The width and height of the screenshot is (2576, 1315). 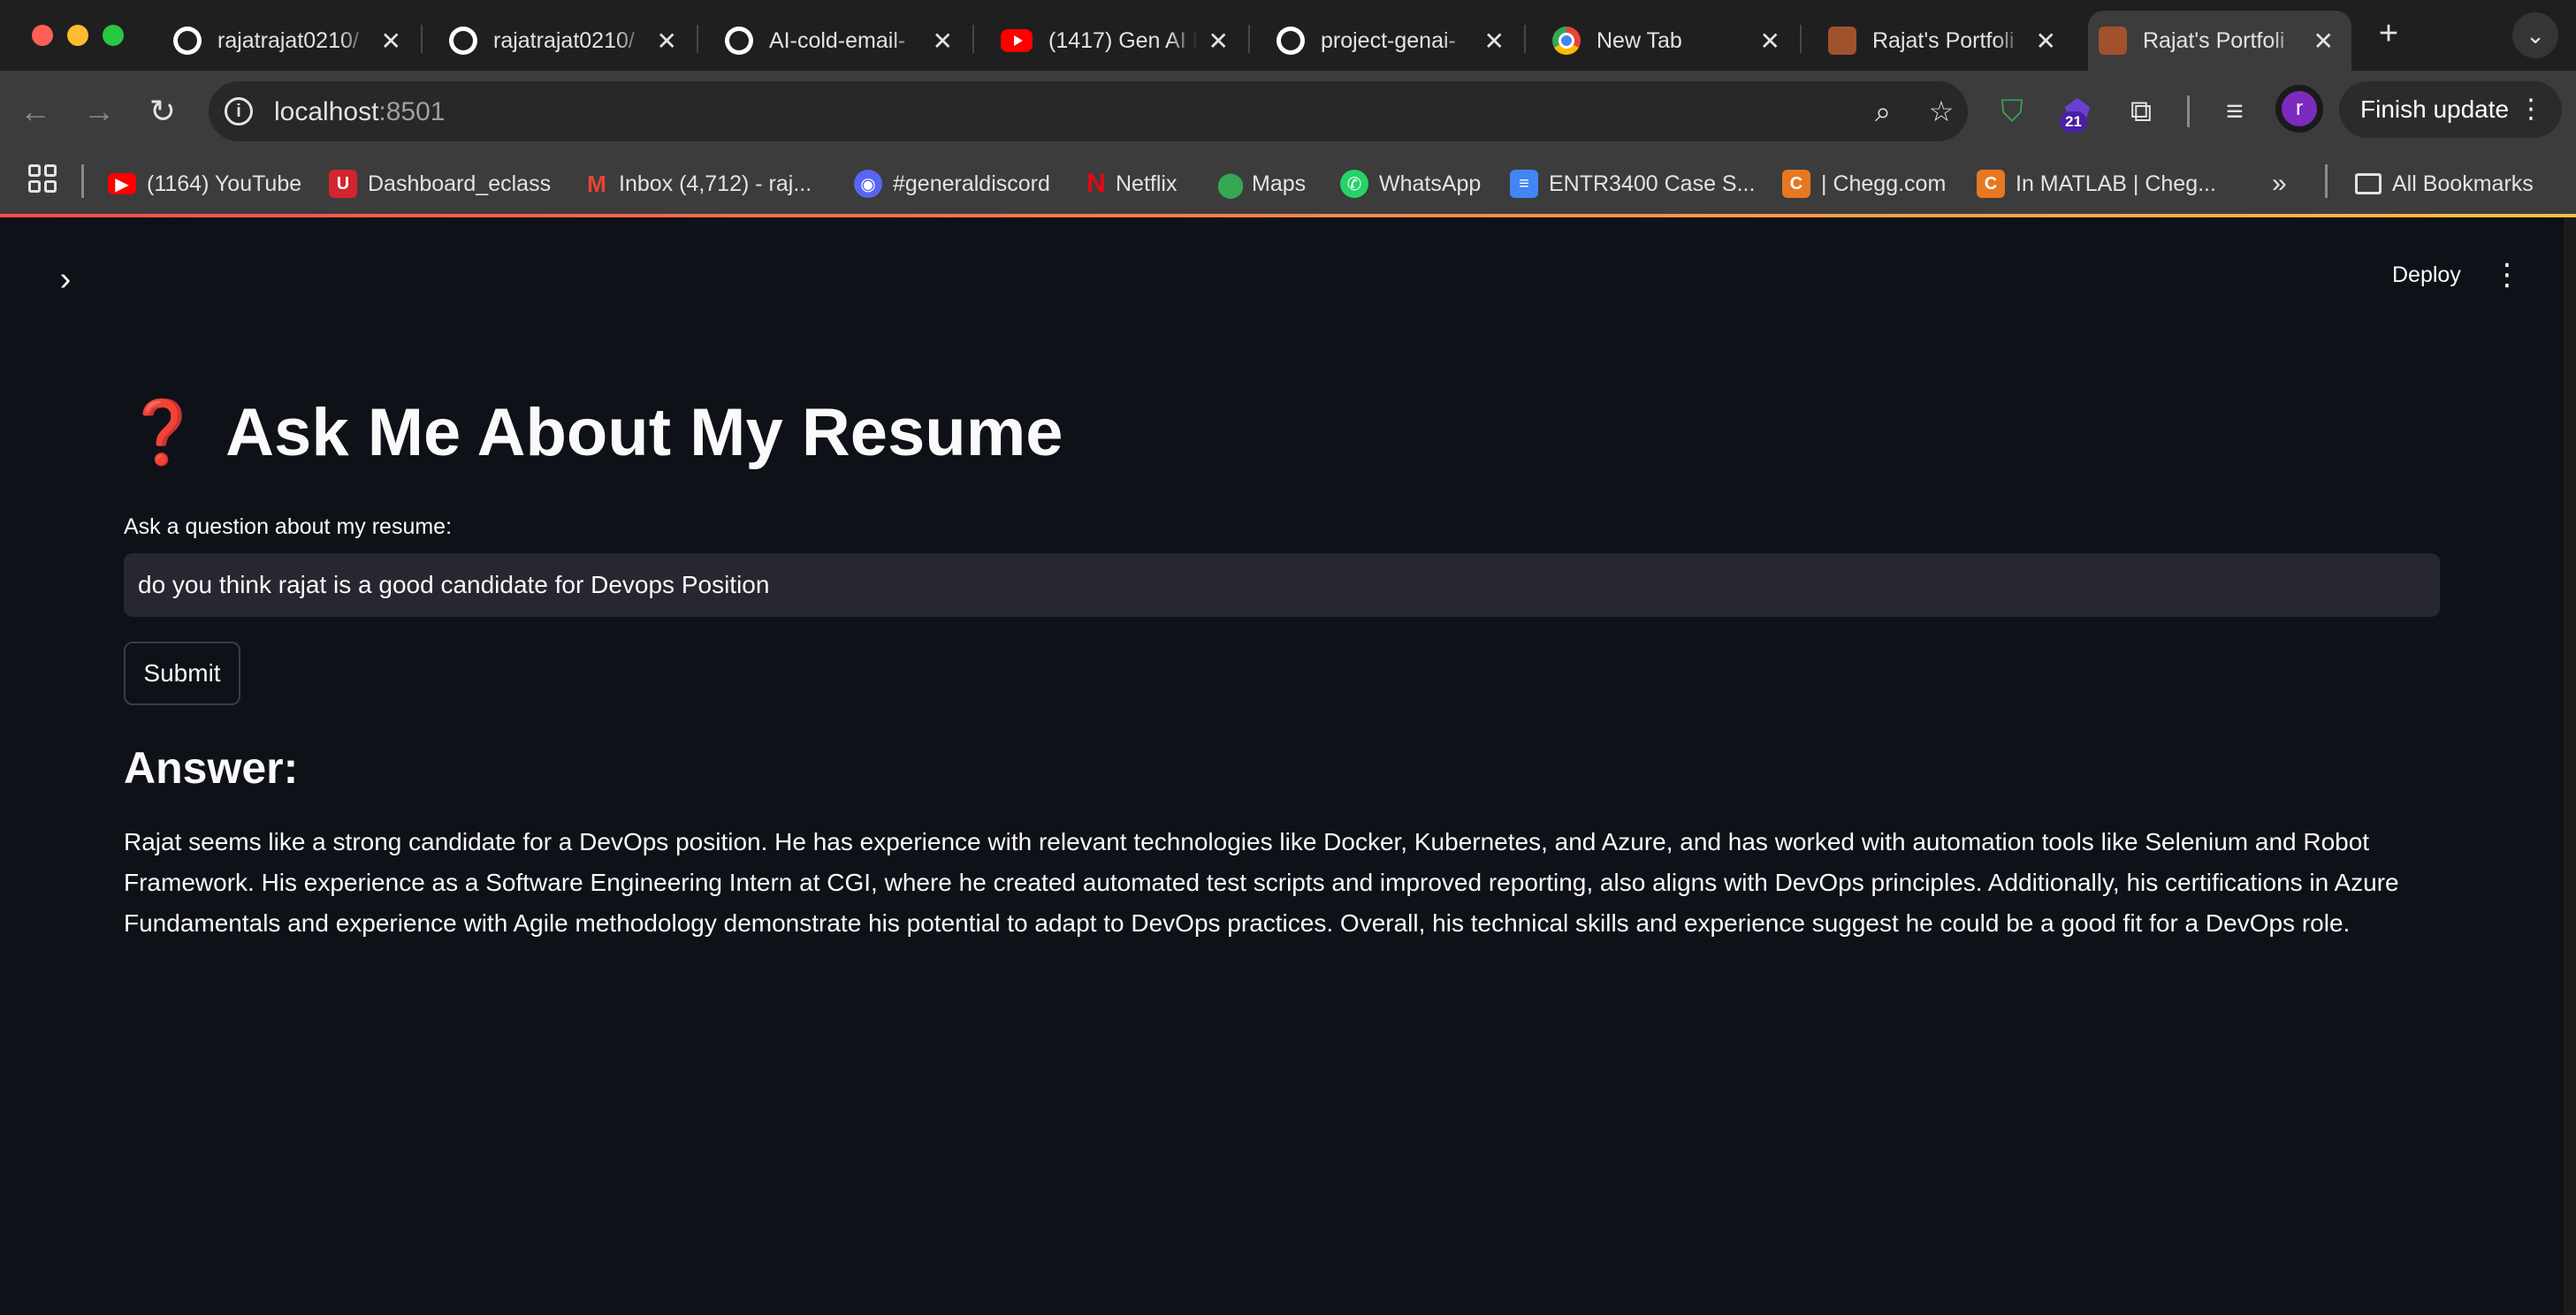 What do you see at coordinates (122, 183) in the screenshot?
I see `youtube-icon: ▶` at bounding box center [122, 183].